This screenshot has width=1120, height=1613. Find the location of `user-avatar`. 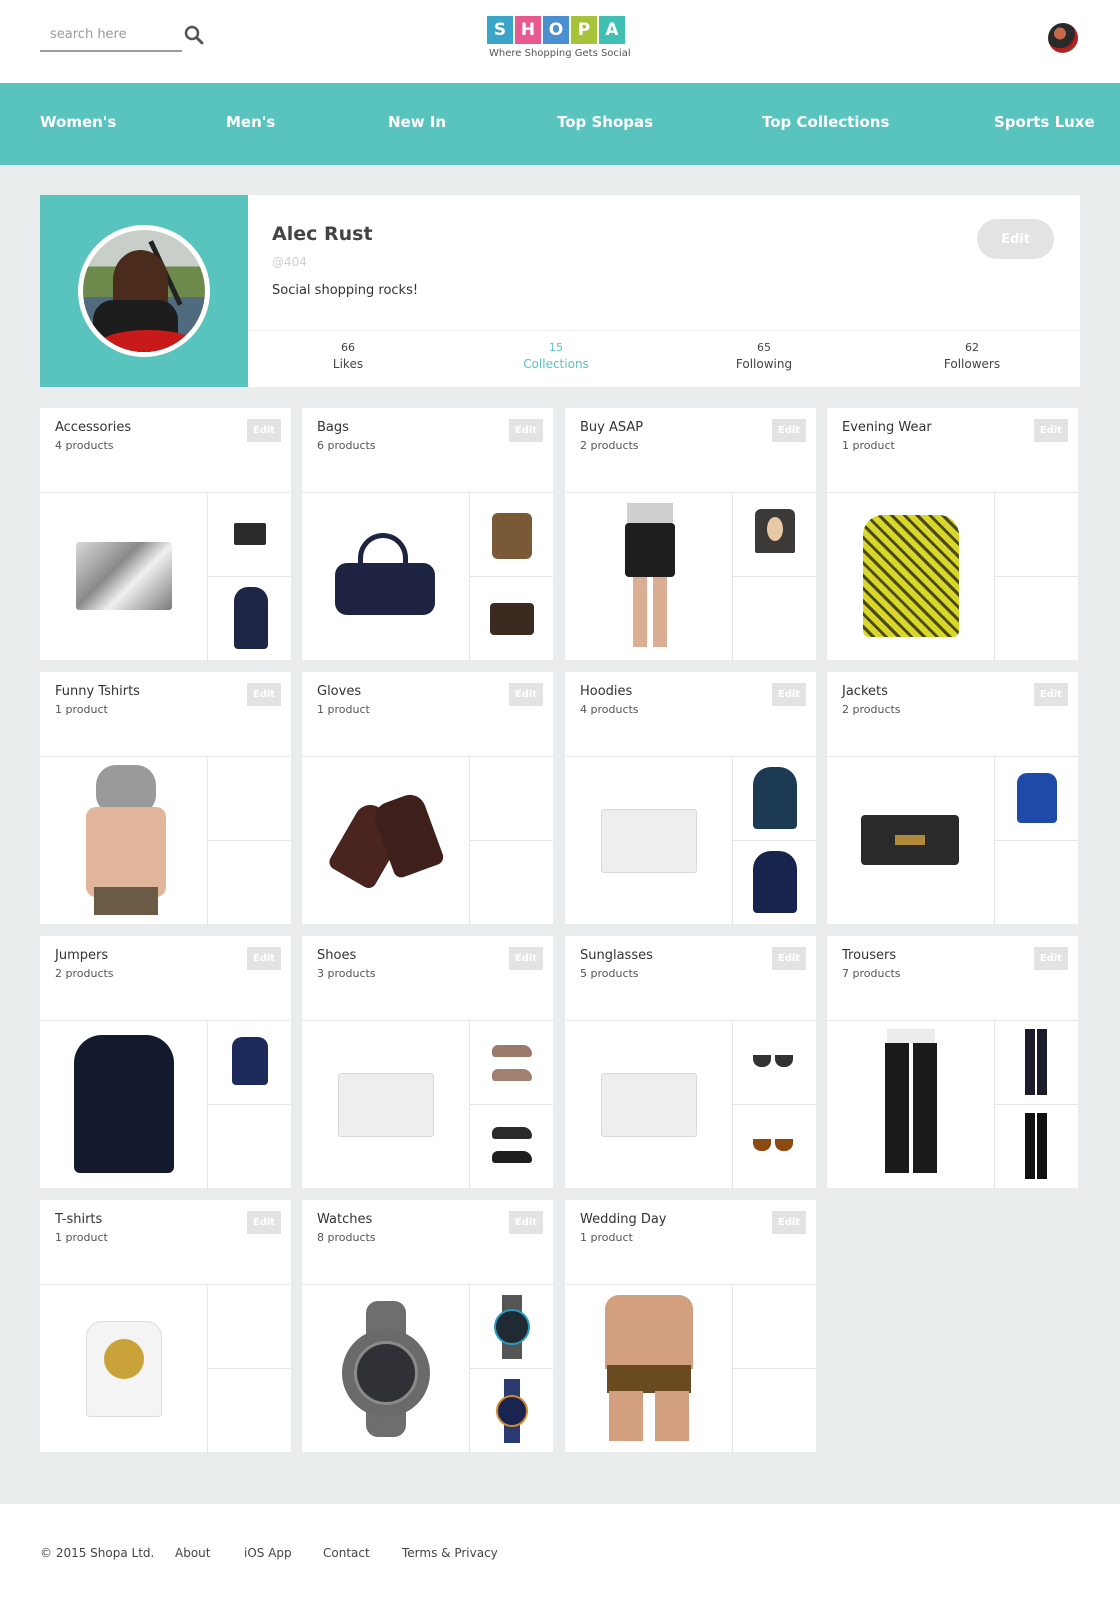

user-avatar is located at coordinates (1063, 38).